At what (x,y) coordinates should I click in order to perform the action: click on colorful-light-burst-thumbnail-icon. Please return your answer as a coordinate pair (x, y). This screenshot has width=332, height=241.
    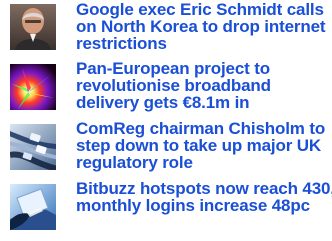
    Looking at the image, I should click on (33, 87).